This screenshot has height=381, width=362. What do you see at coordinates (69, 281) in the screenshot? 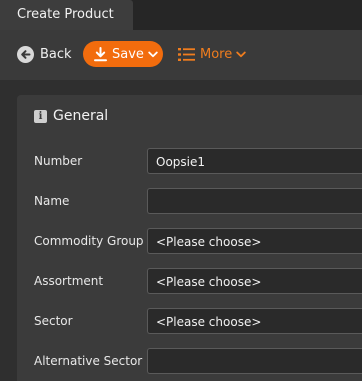
I see `field-label-assortment: Assortment` at bounding box center [69, 281].